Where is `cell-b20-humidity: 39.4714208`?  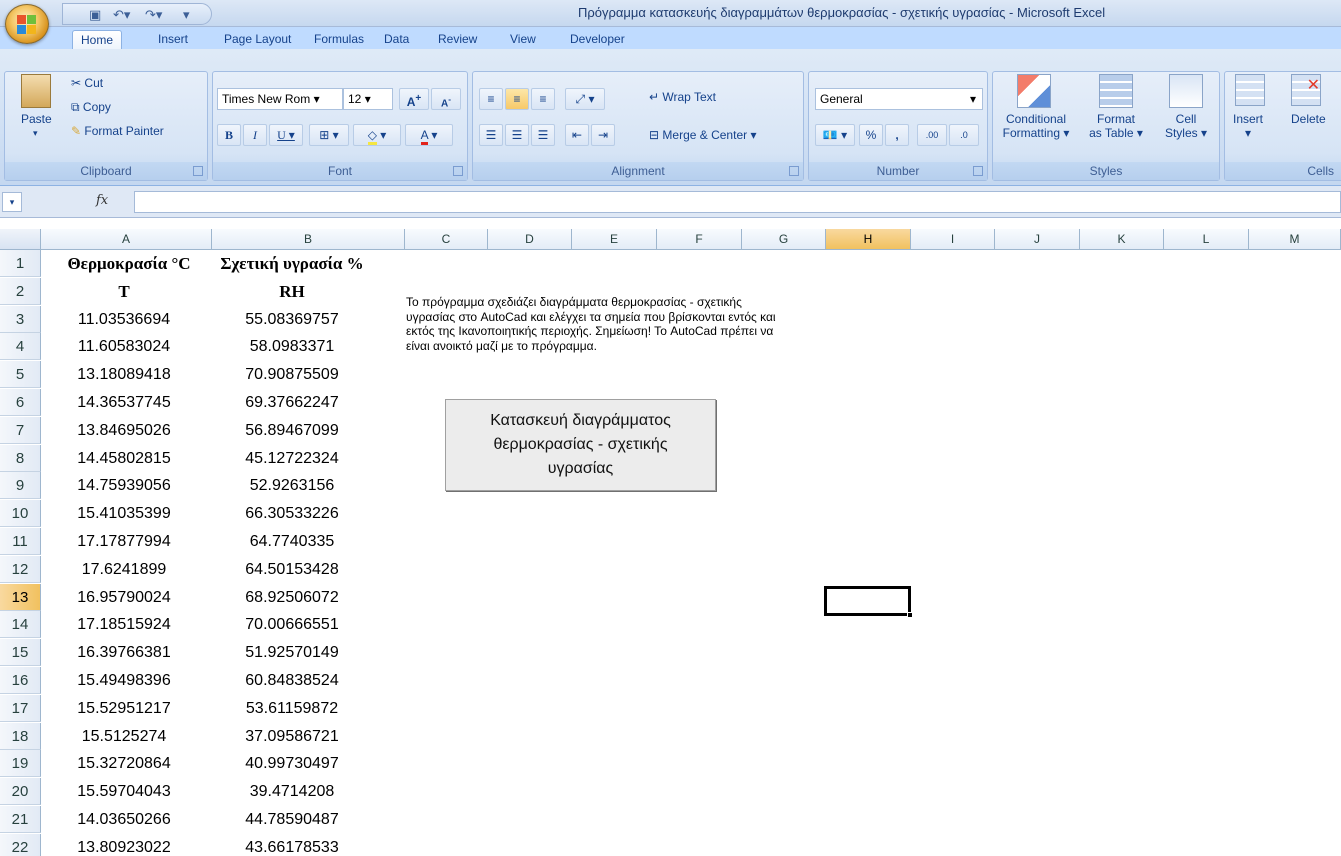 cell-b20-humidity: 39.4714208 is located at coordinates (292, 791).